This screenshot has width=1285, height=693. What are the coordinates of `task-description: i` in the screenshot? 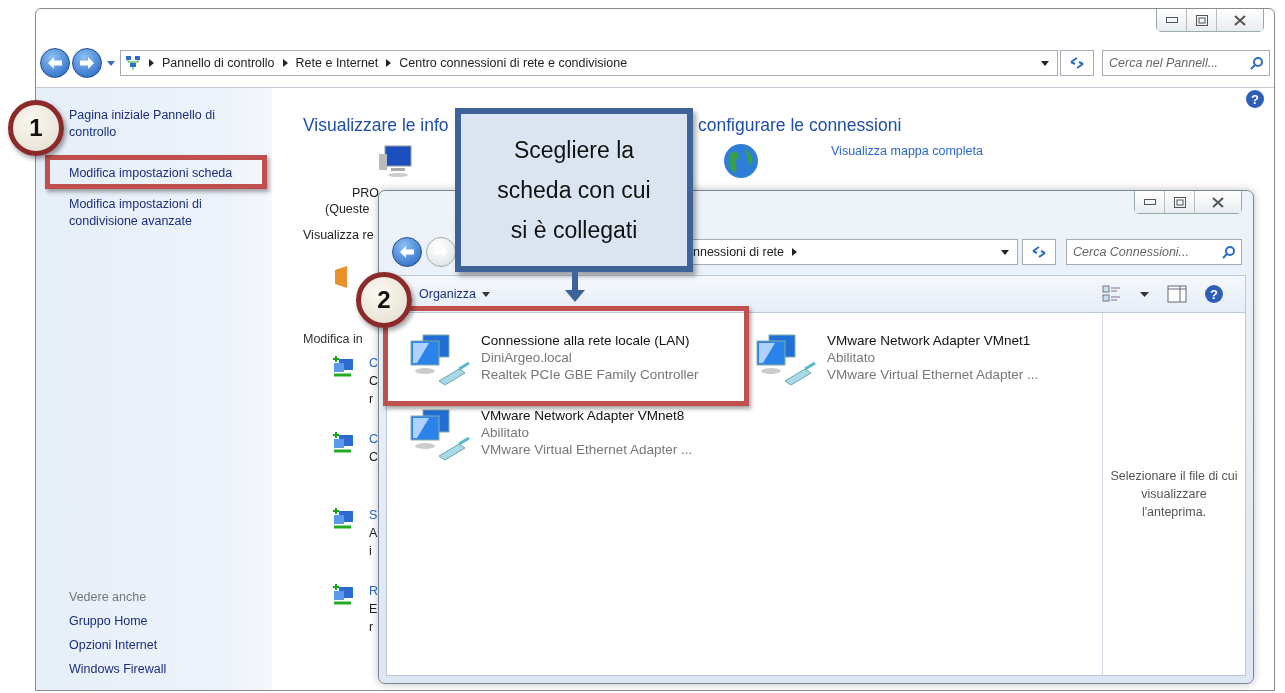 It's located at (371, 551).